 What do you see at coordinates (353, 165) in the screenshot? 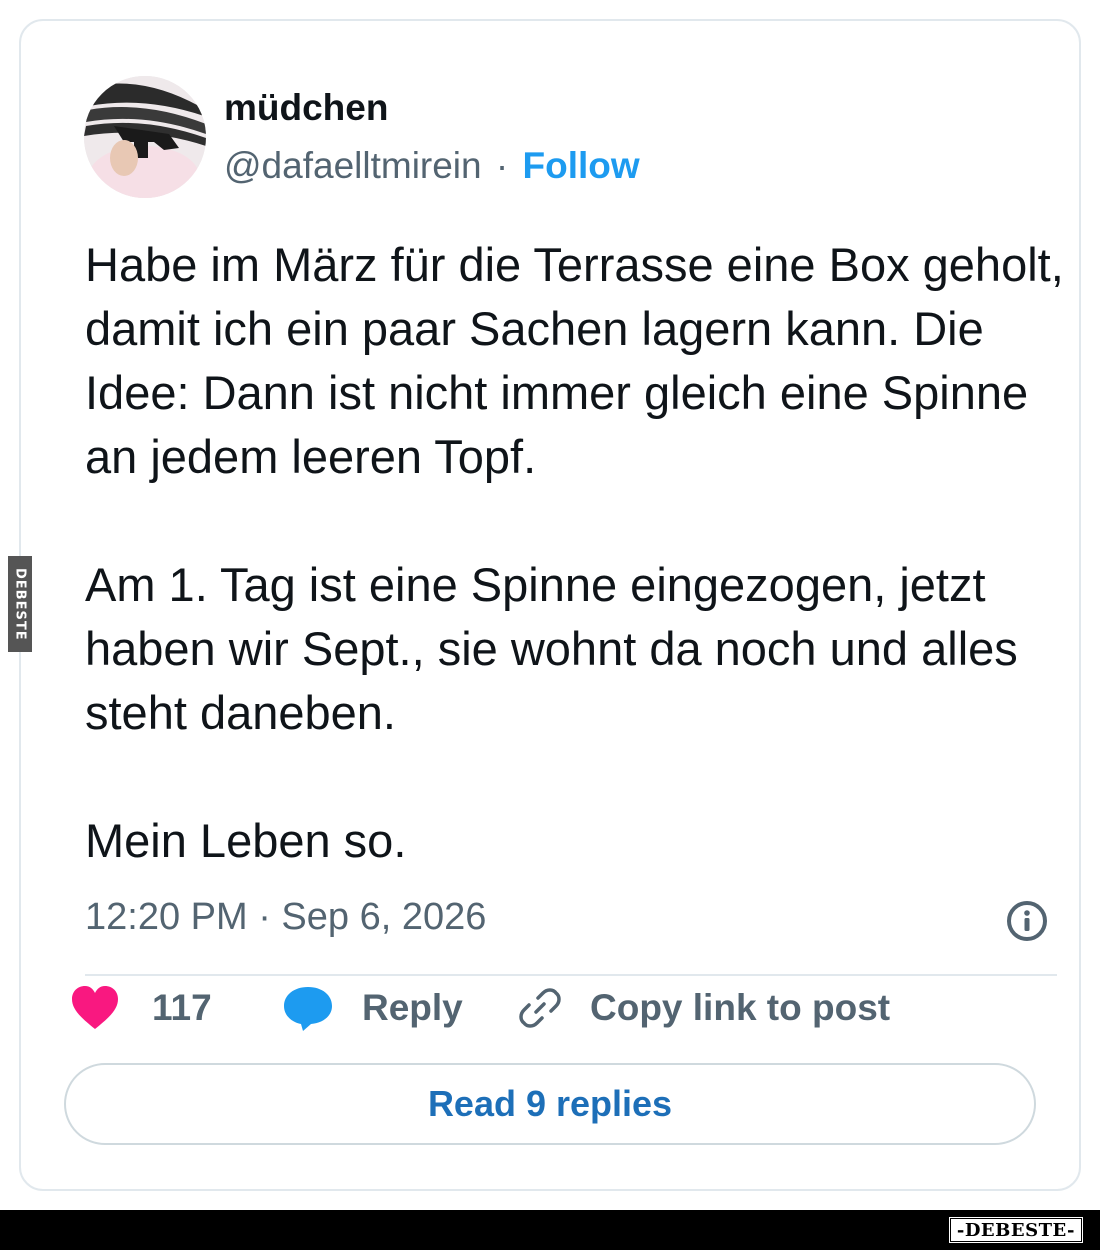
I see `author-handle: @dafaelltmirein` at bounding box center [353, 165].